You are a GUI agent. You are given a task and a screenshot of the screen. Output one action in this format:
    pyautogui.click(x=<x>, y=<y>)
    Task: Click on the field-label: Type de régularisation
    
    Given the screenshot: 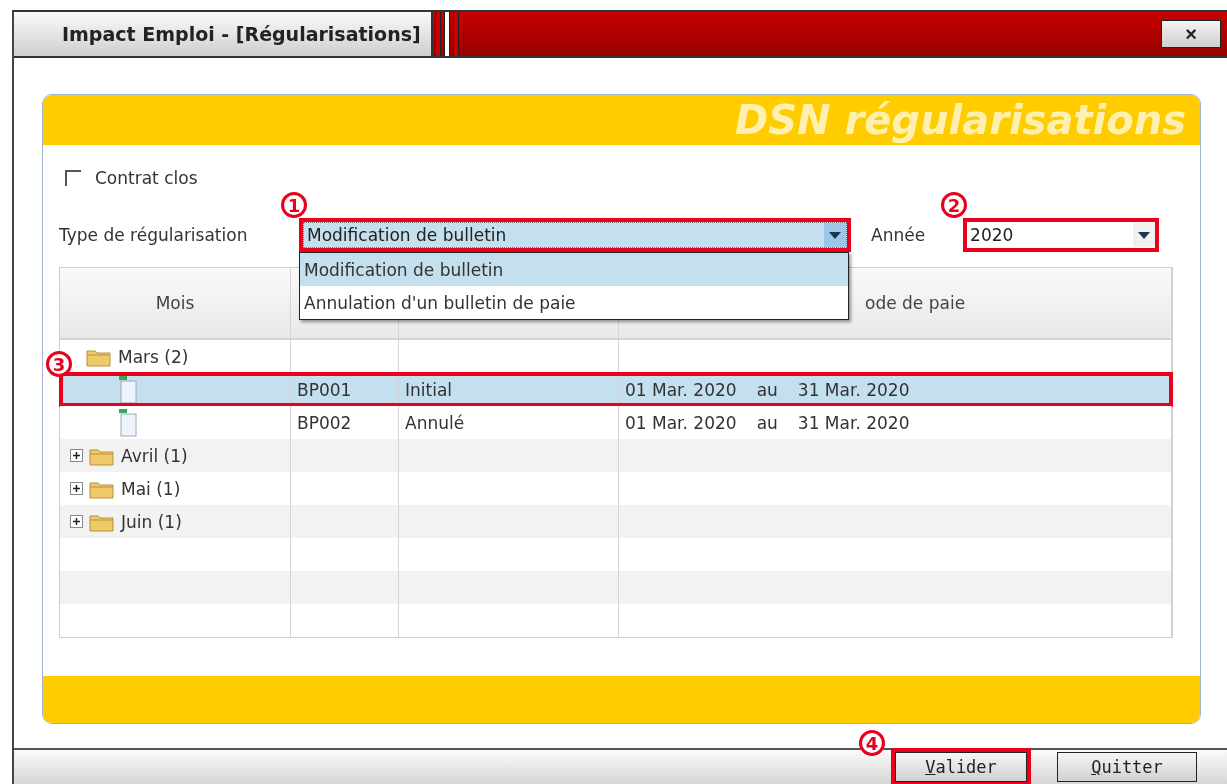 What is the action you would take?
    pyautogui.click(x=154, y=235)
    